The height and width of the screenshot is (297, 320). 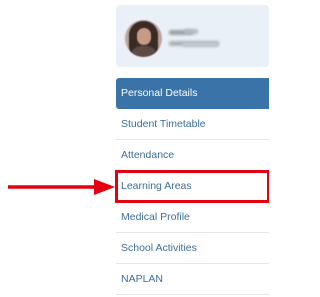 I want to click on nav-item-medical-profile: Medical Profile, so click(x=192, y=217).